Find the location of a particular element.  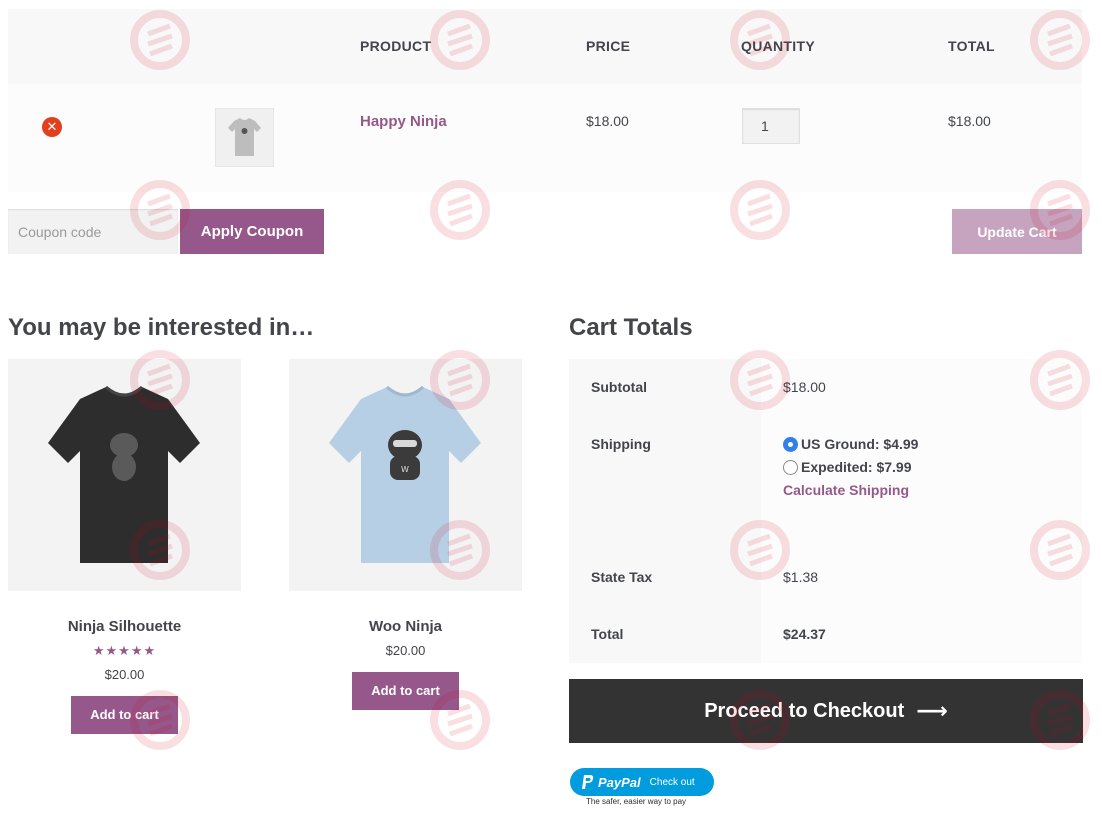

product-name: Woo Ninja is located at coordinates (405, 626).